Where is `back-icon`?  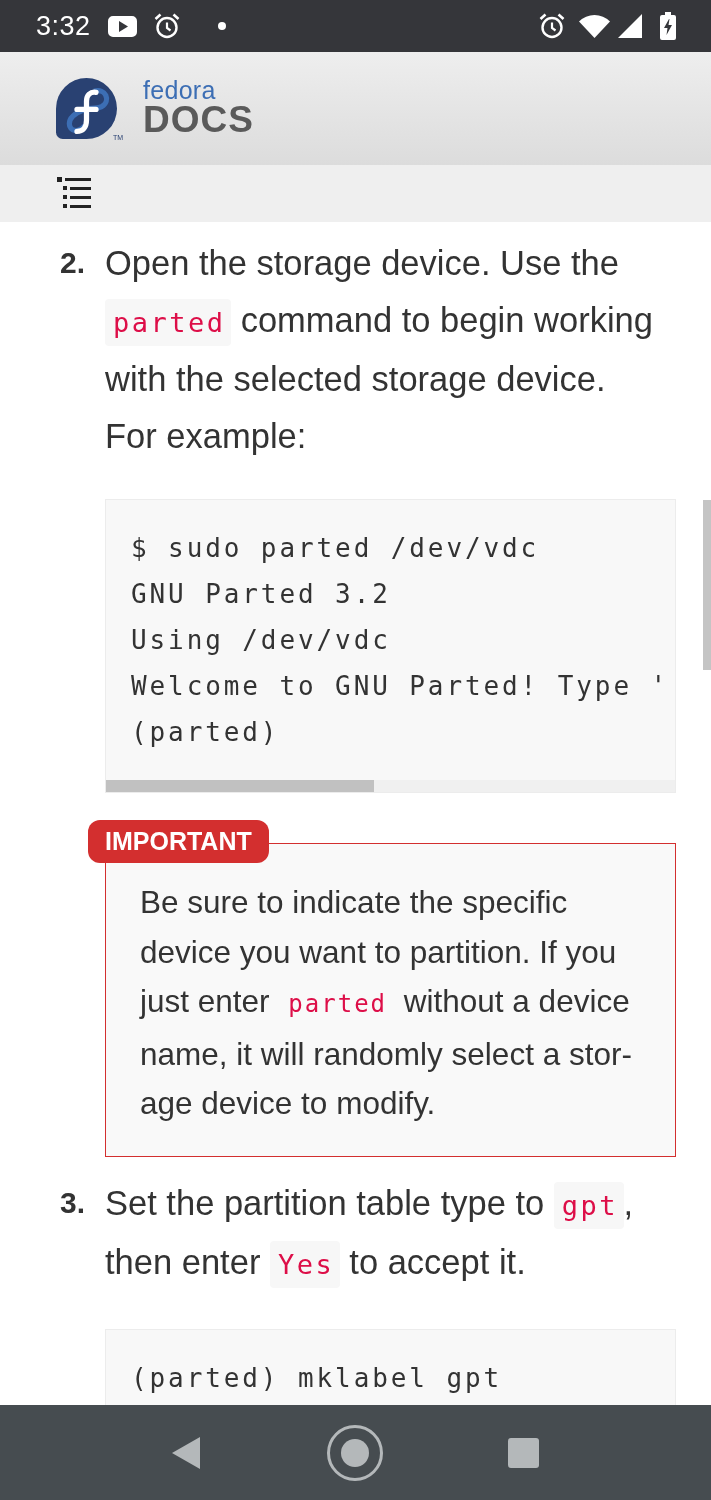
back-icon is located at coordinates (186, 1452).